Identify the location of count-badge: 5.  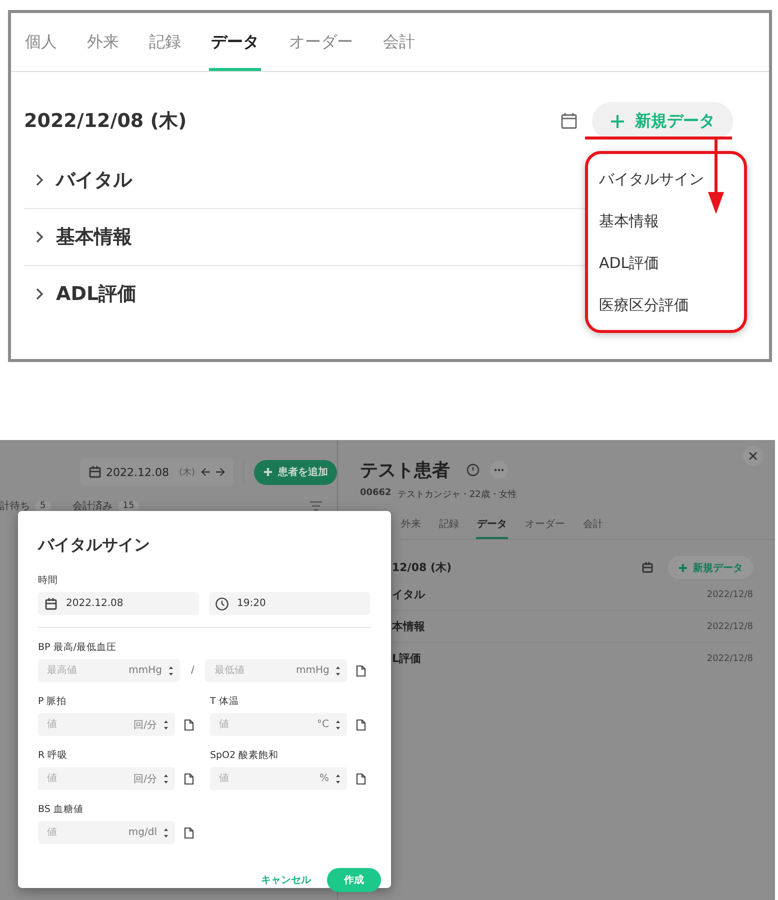
(43, 506).